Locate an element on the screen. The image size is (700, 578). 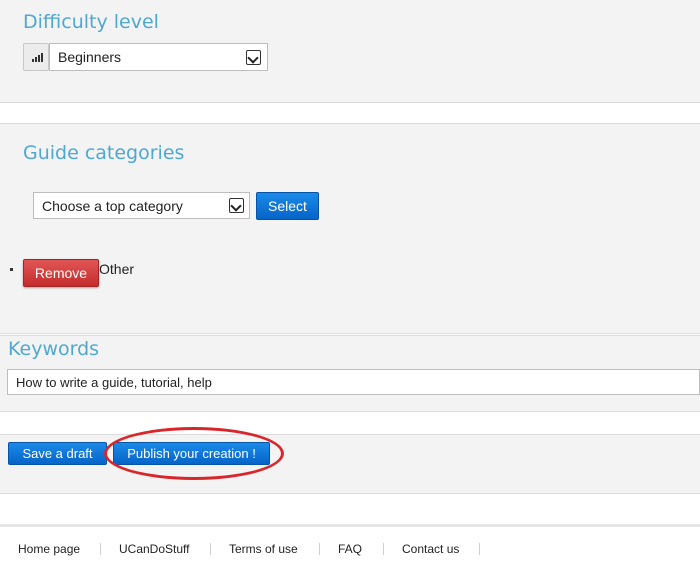
footer-link-terms: Terms of use is located at coordinates (263, 549).